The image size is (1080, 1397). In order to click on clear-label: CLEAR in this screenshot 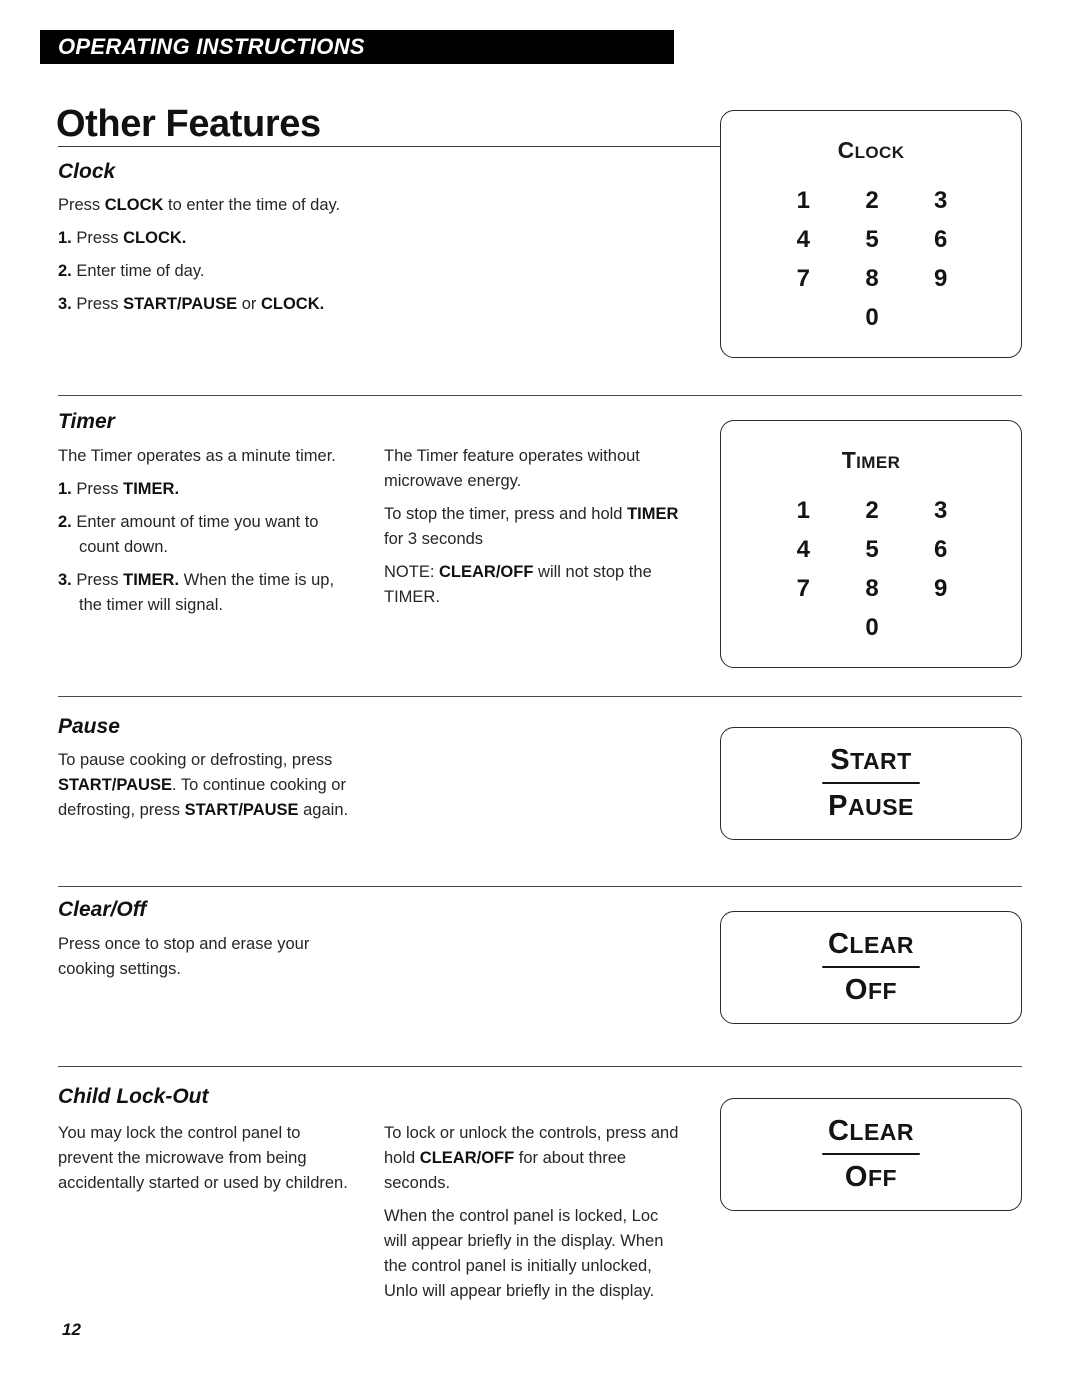, I will do `click(871, 944)`.